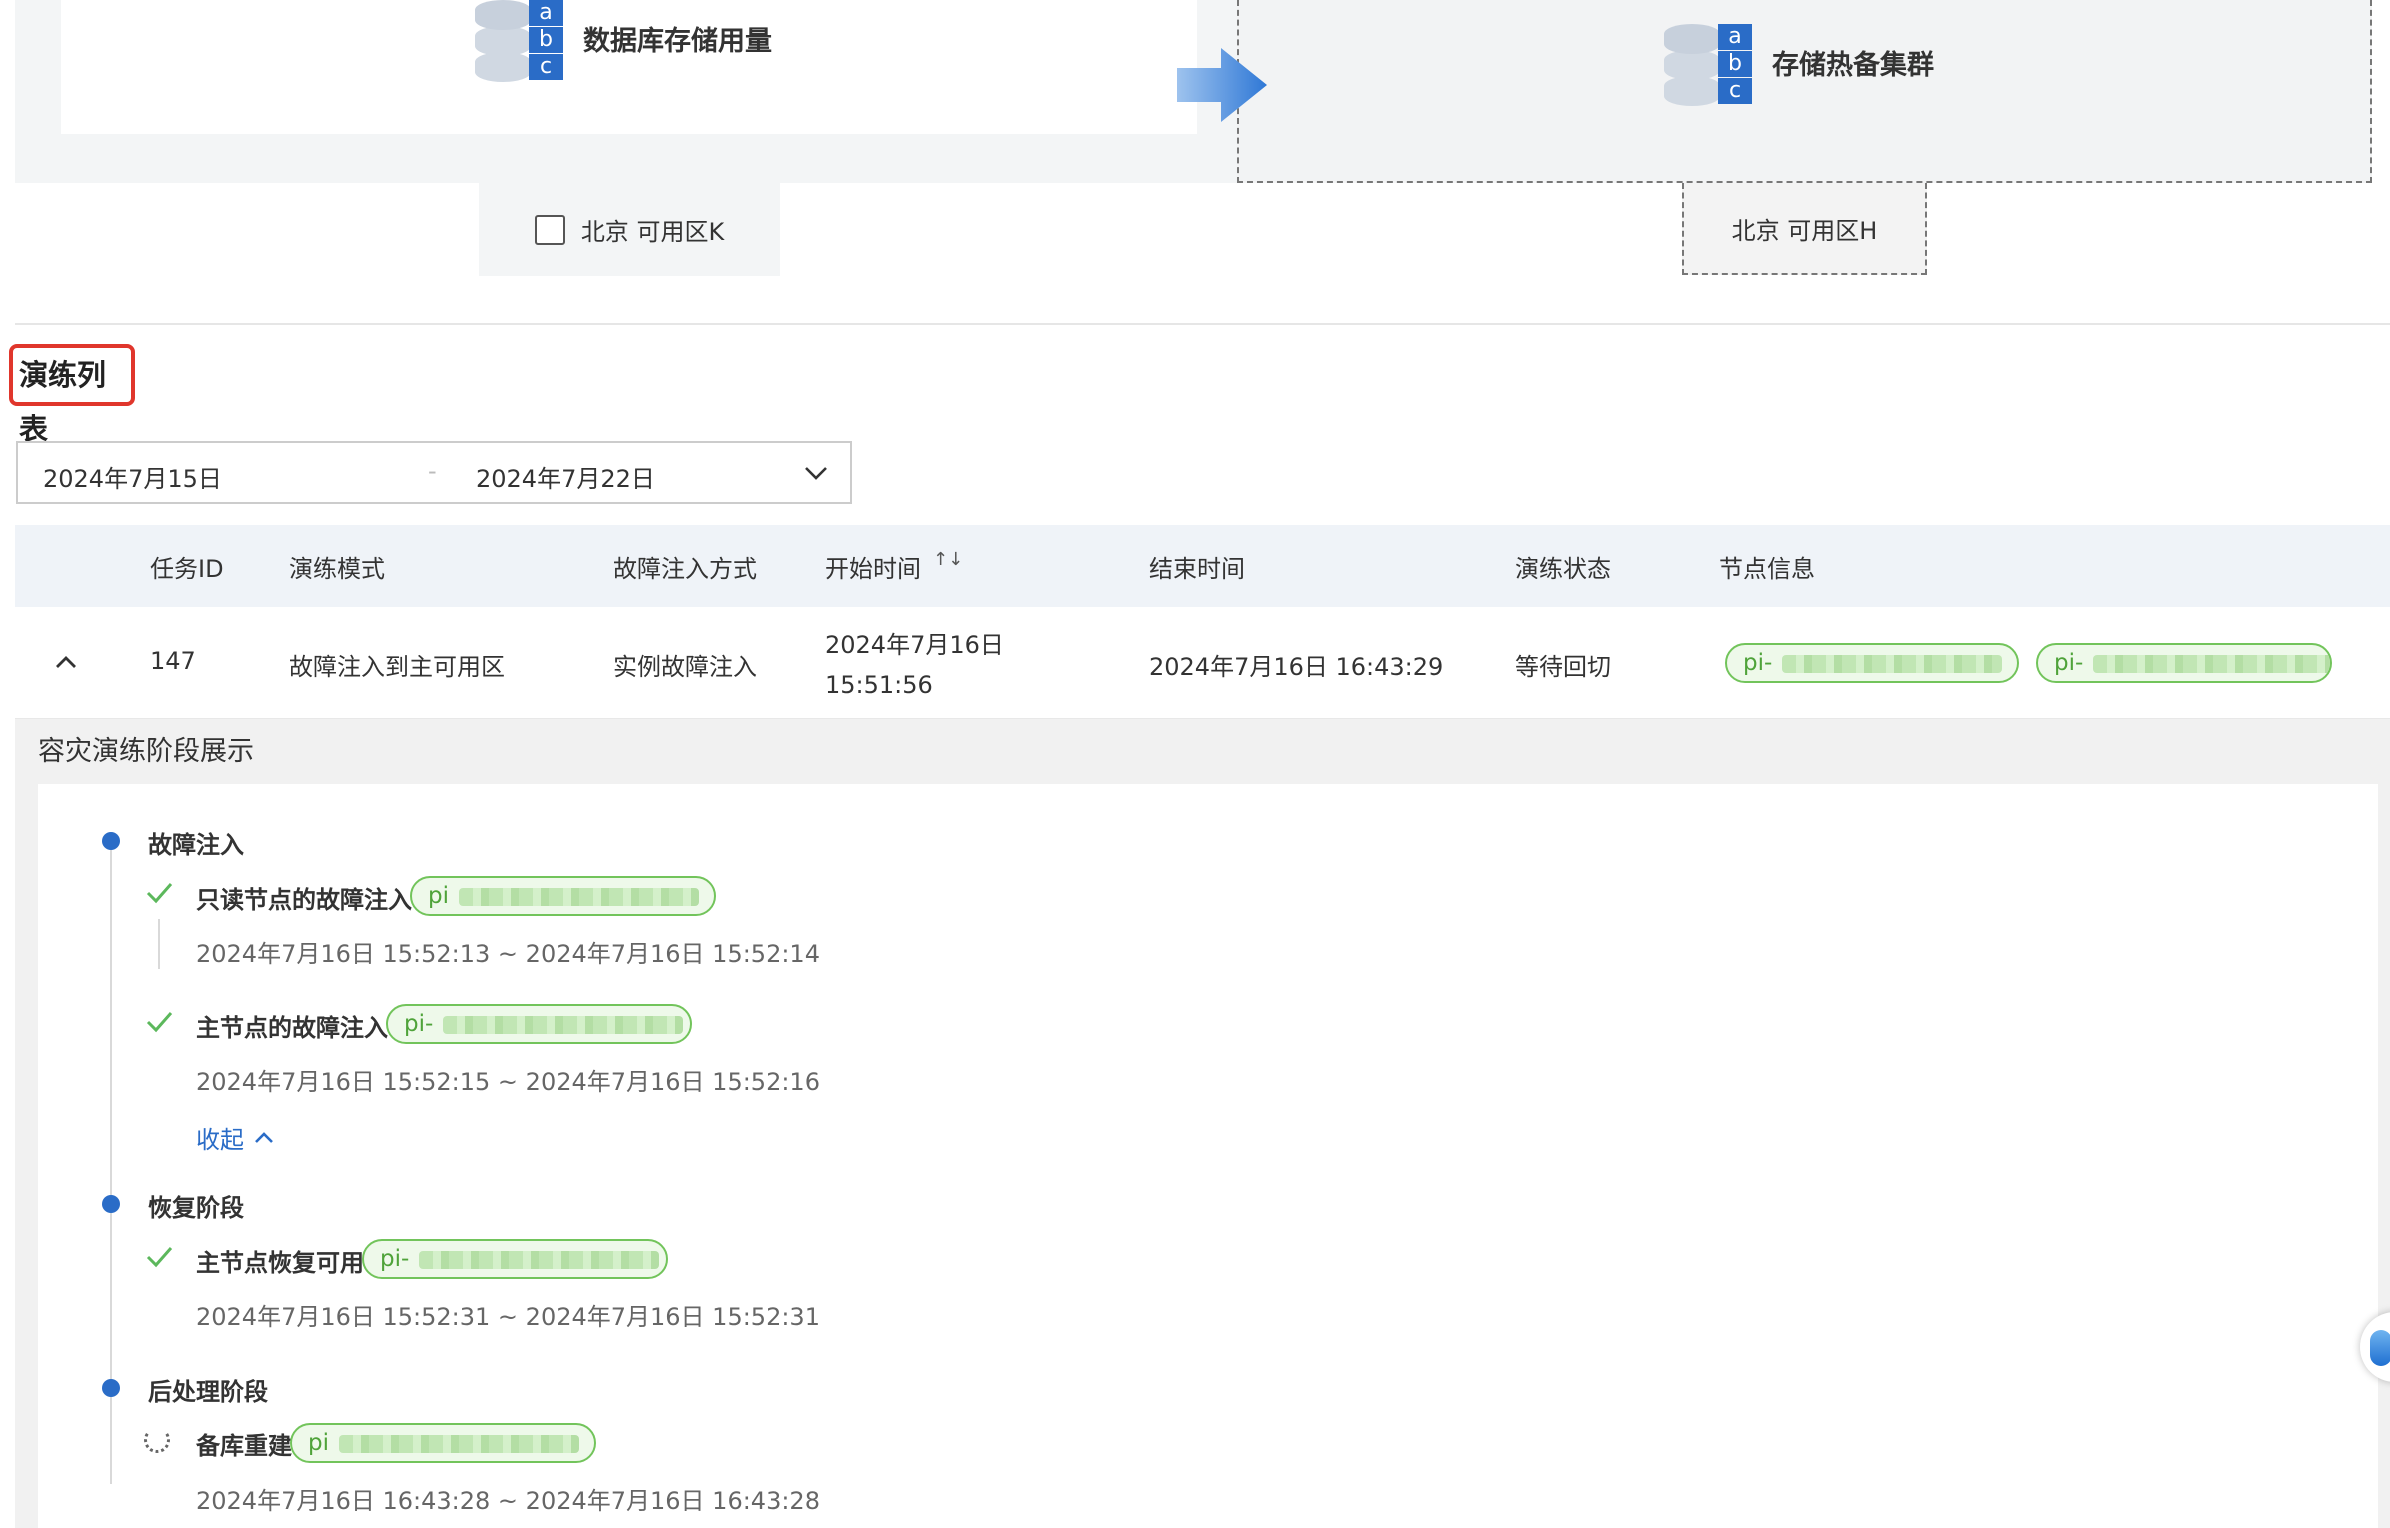 The height and width of the screenshot is (1528, 2390). I want to click on header-status: 演练状态, so click(1563, 569).